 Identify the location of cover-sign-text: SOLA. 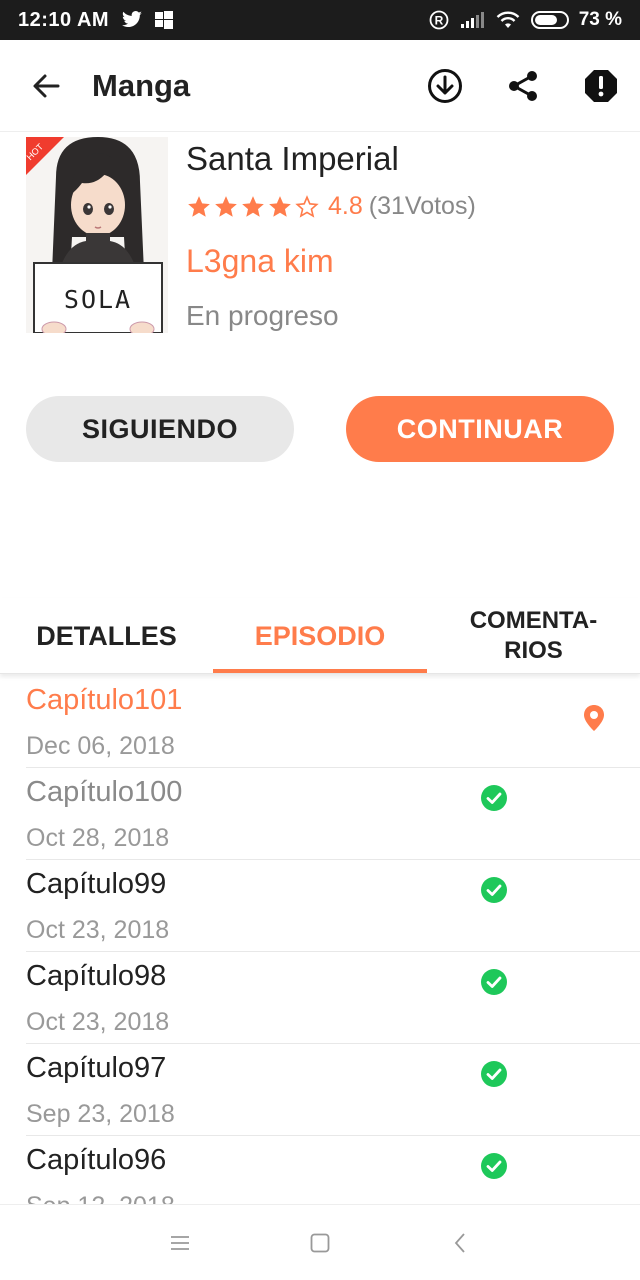
(98, 299).